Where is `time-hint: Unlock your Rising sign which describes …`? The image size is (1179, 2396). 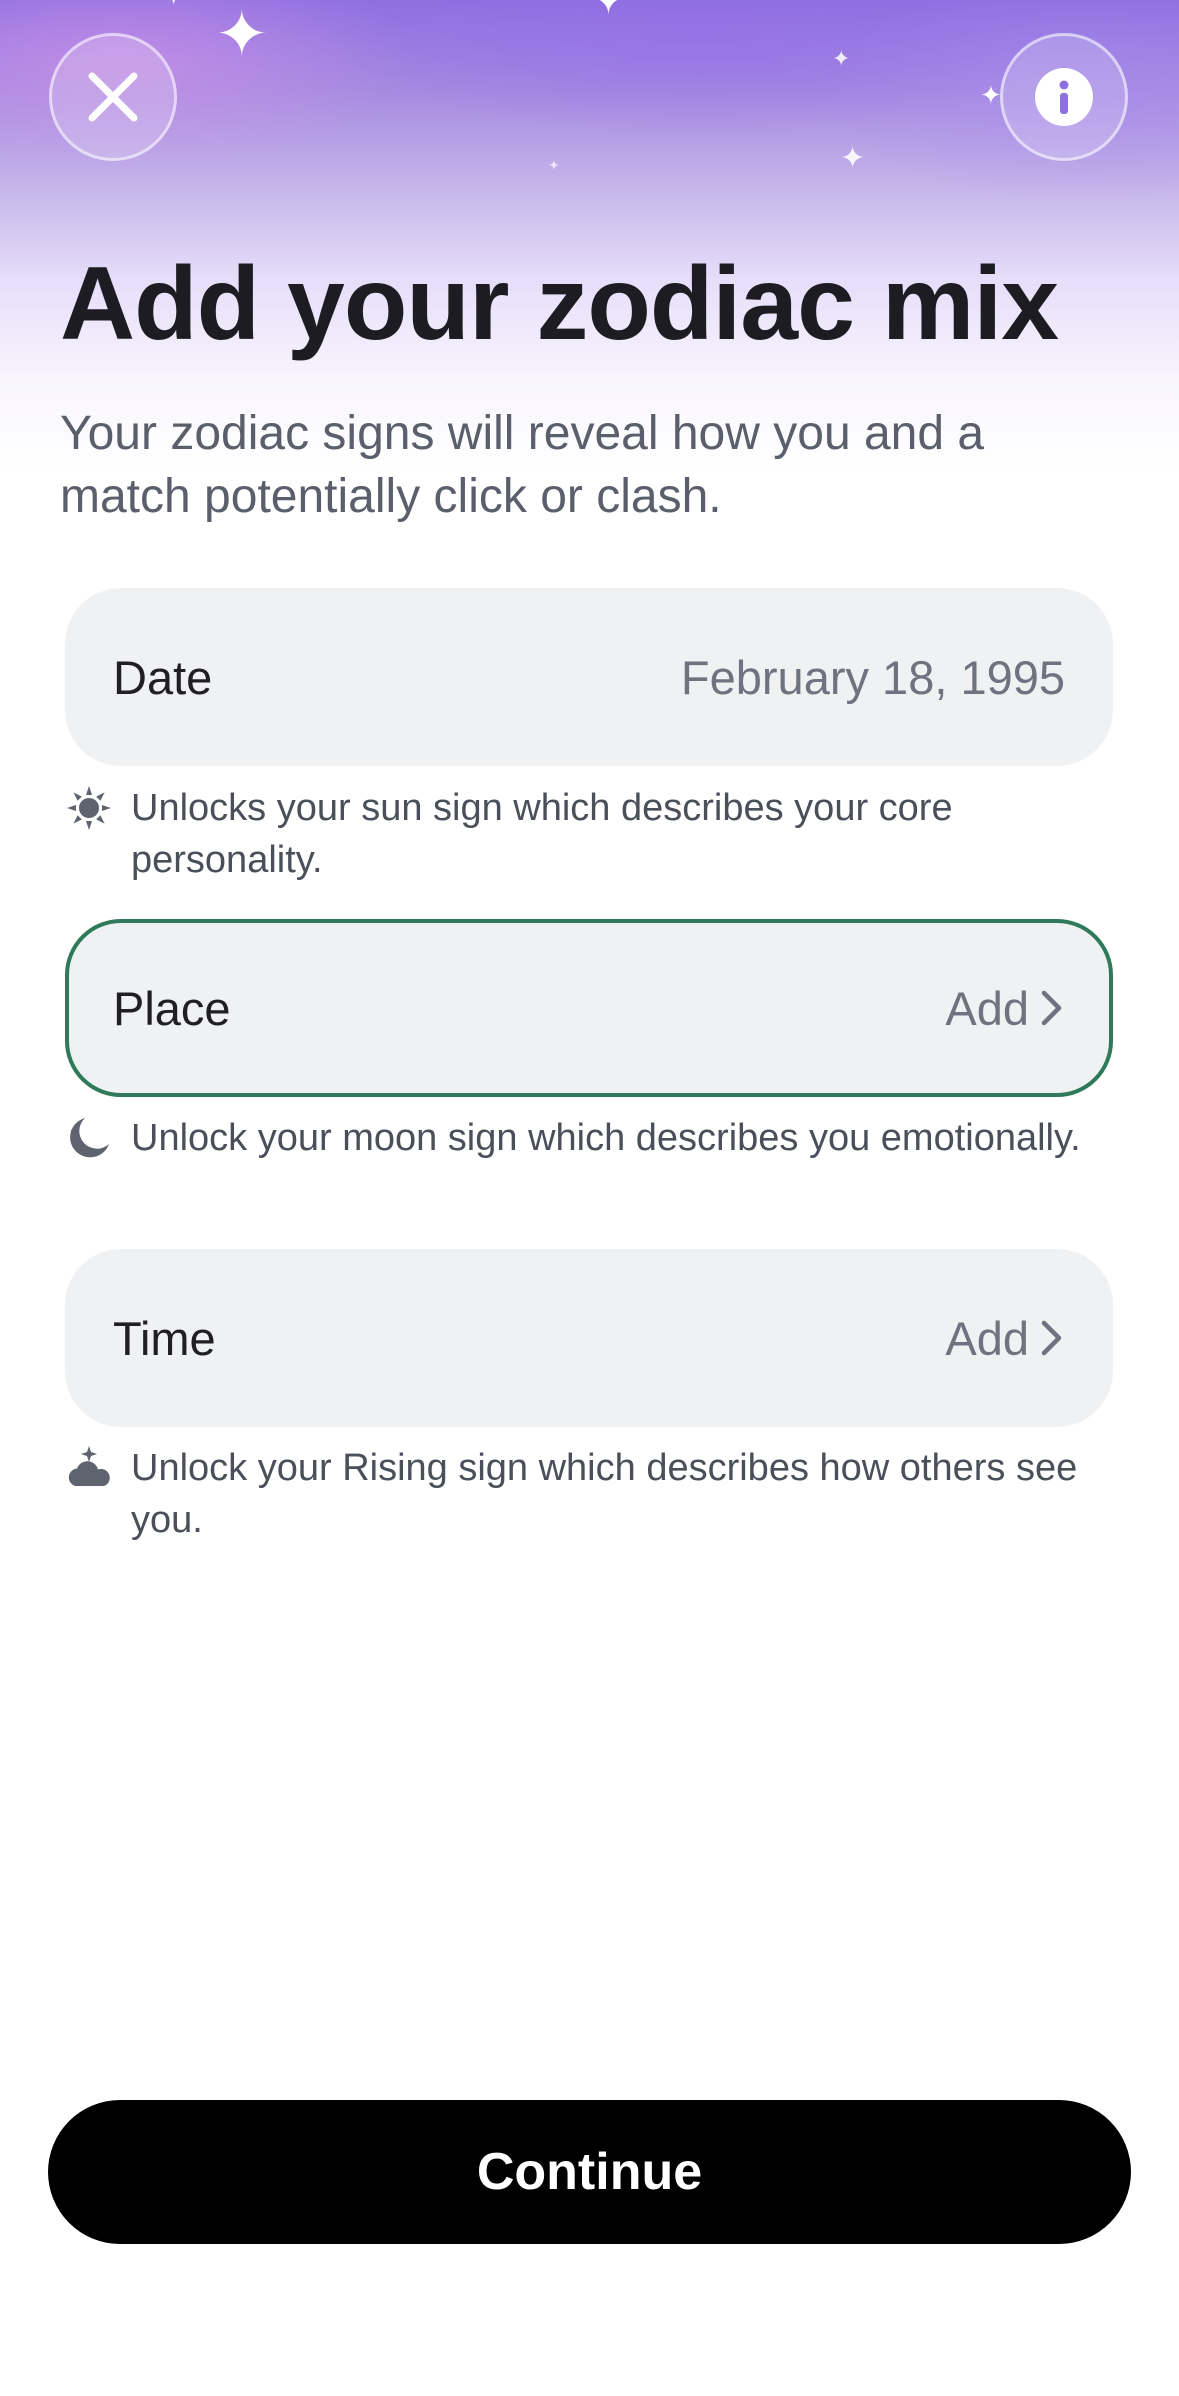 time-hint: Unlock your Rising sign which describes … is located at coordinates (595, 1494).